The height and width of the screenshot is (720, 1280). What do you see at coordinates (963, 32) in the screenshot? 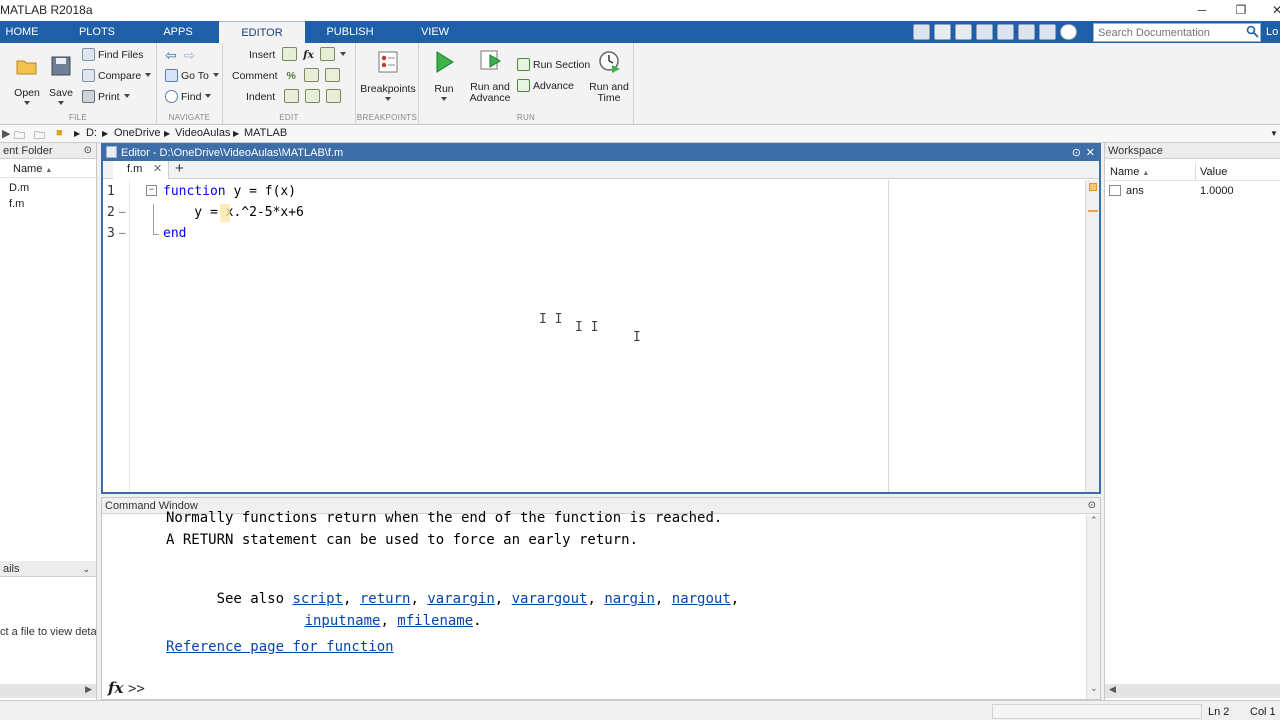
I see `copy-icon` at bounding box center [963, 32].